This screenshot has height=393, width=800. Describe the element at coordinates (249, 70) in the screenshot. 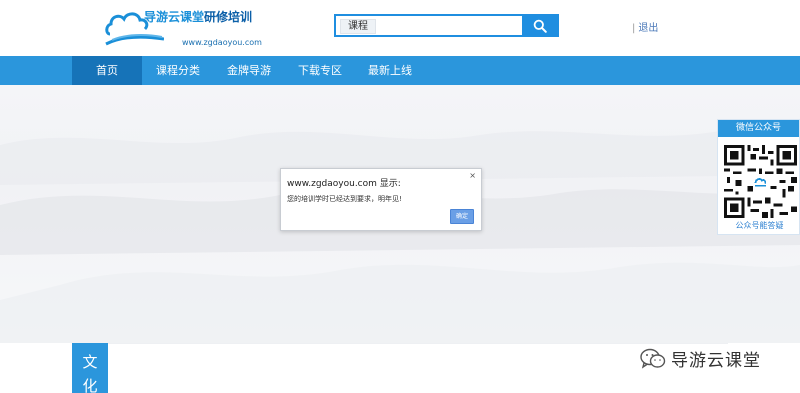

I see `nav-item-gold-guides: 金牌导游` at that location.